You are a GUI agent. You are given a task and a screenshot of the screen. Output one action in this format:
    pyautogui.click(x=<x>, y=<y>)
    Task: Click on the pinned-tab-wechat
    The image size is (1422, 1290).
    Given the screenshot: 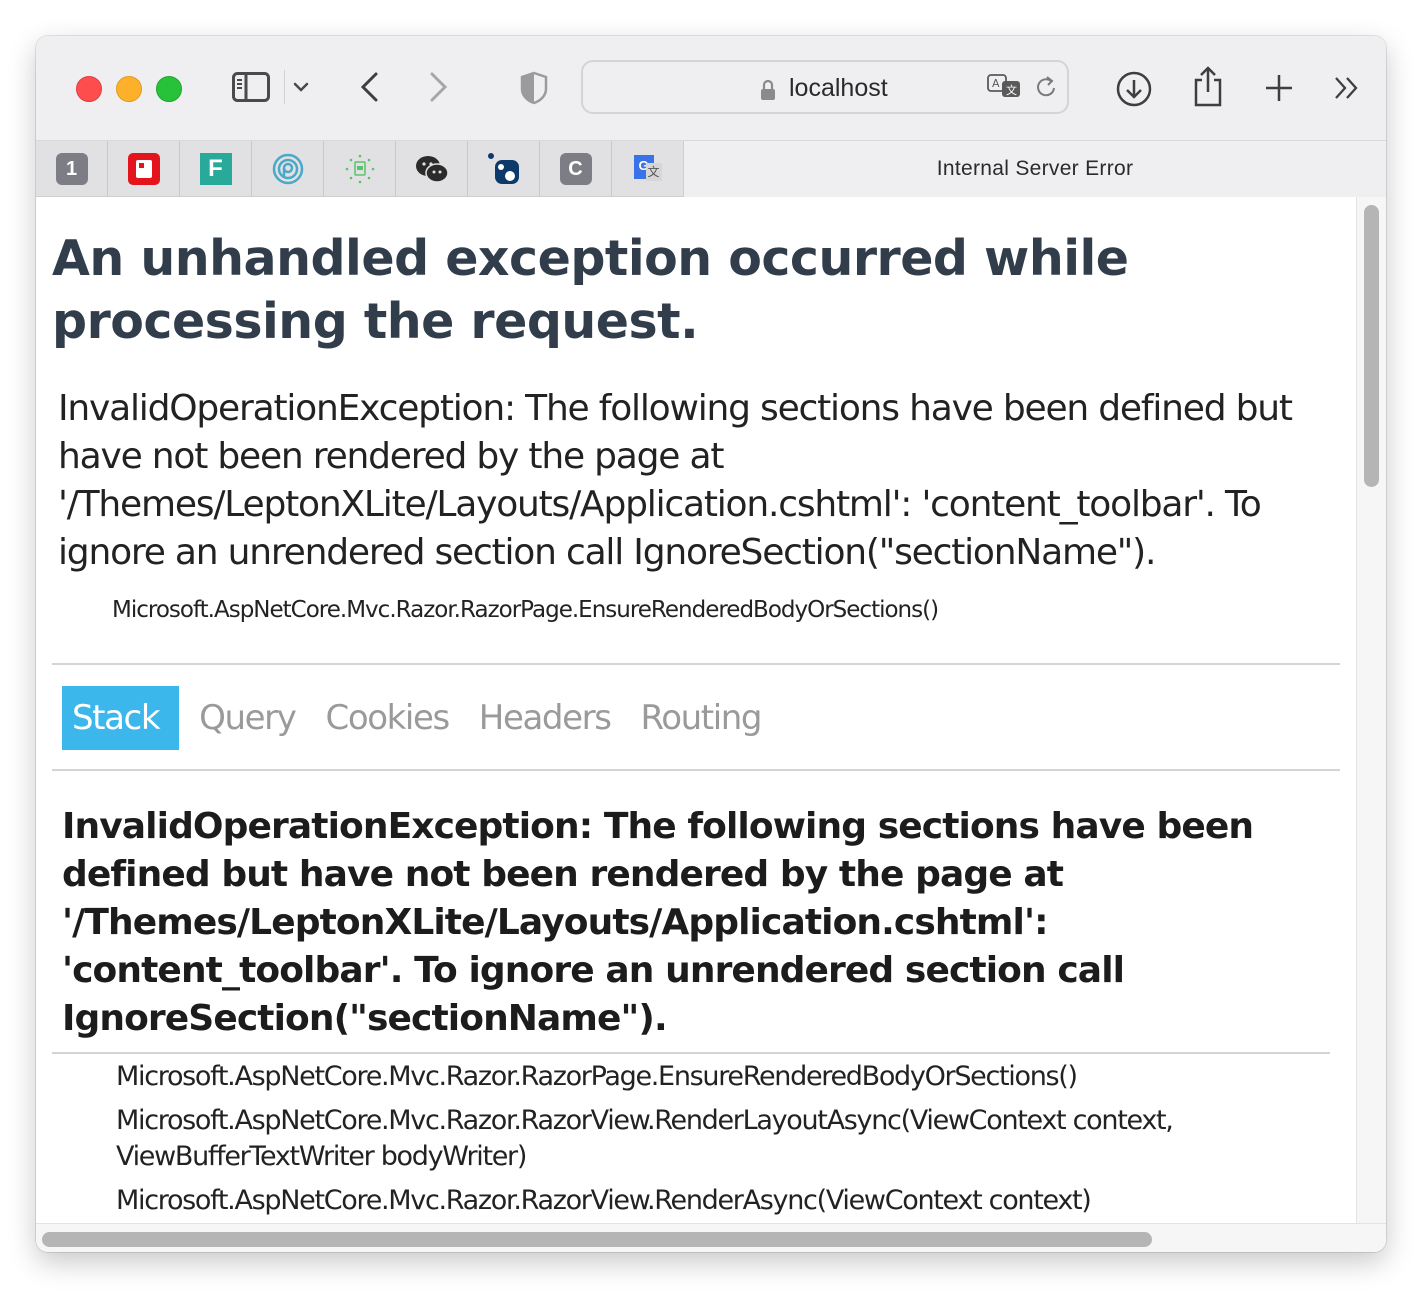 What is the action you would take?
    pyautogui.click(x=432, y=169)
    